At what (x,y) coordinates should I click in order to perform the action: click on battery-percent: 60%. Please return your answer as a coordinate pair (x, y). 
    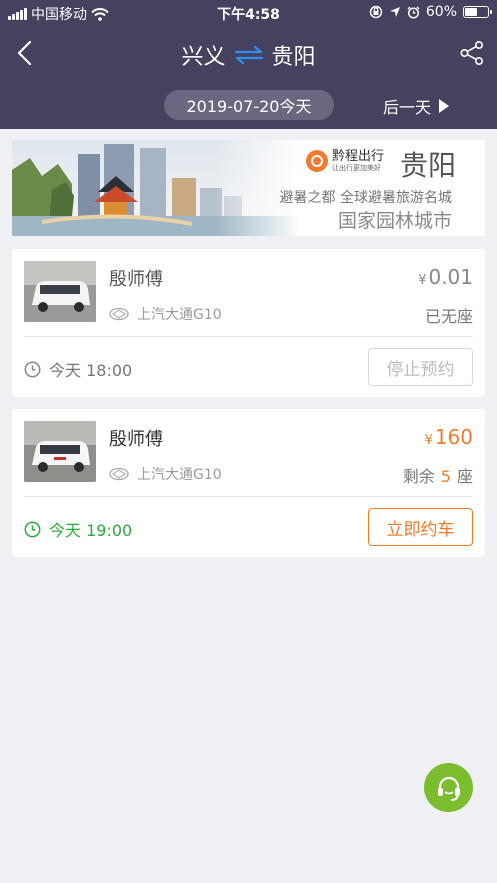
    Looking at the image, I should click on (441, 12).